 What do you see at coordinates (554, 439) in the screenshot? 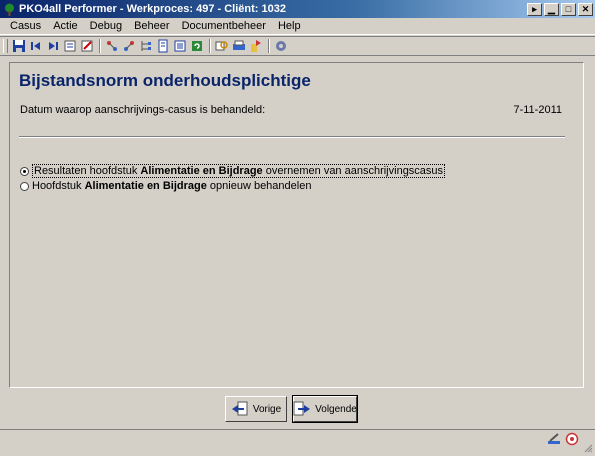
I see `pen-edit-icon` at bounding box center [554, 439].